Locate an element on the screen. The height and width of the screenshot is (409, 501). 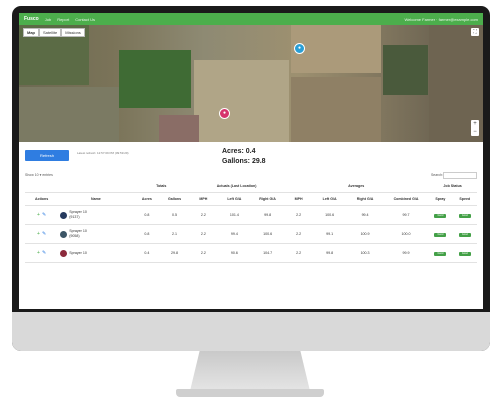
cell-combined-ga: 100.0 is located at coordinates (406, 234).